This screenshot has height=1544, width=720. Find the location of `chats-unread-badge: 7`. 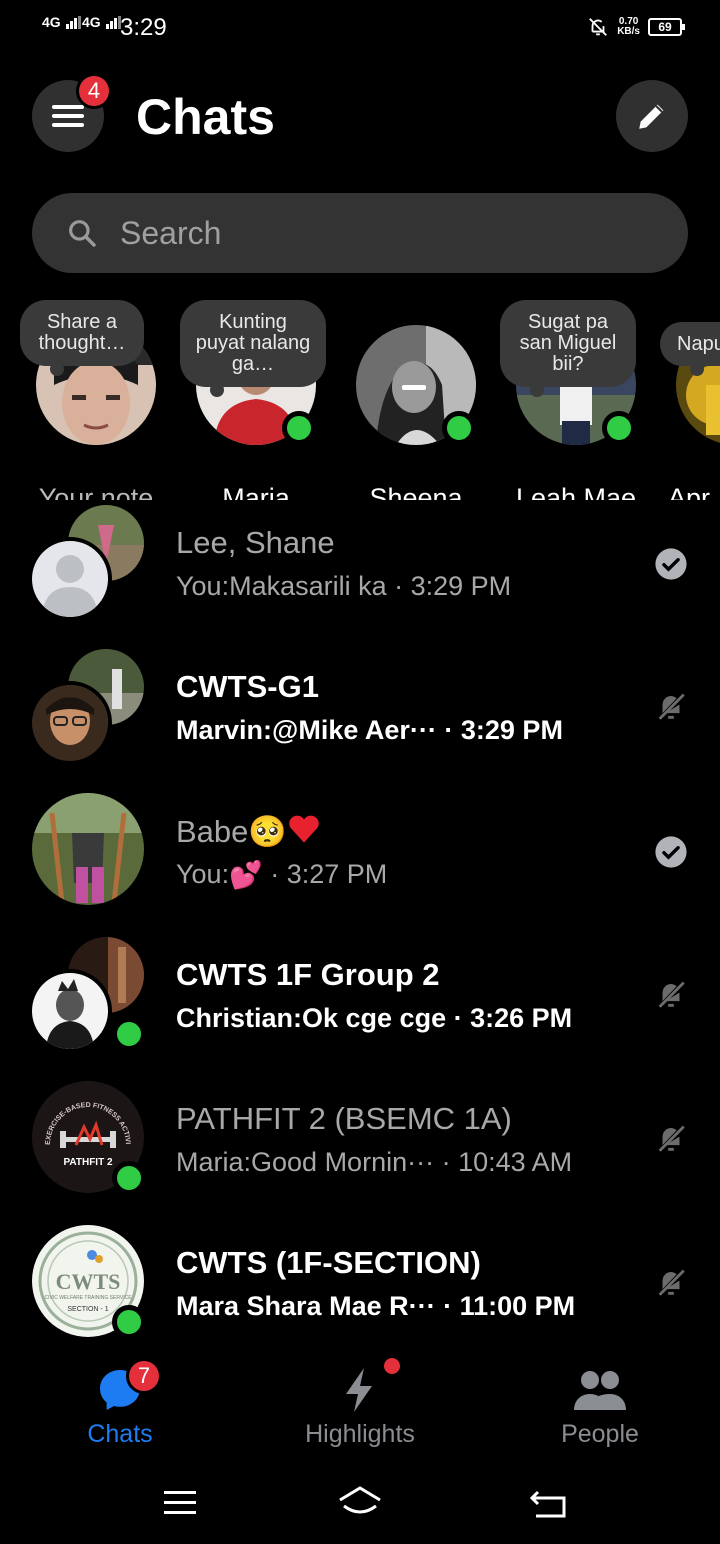

chats-unread-badge: 7 is located at coordinates (144, 1376).